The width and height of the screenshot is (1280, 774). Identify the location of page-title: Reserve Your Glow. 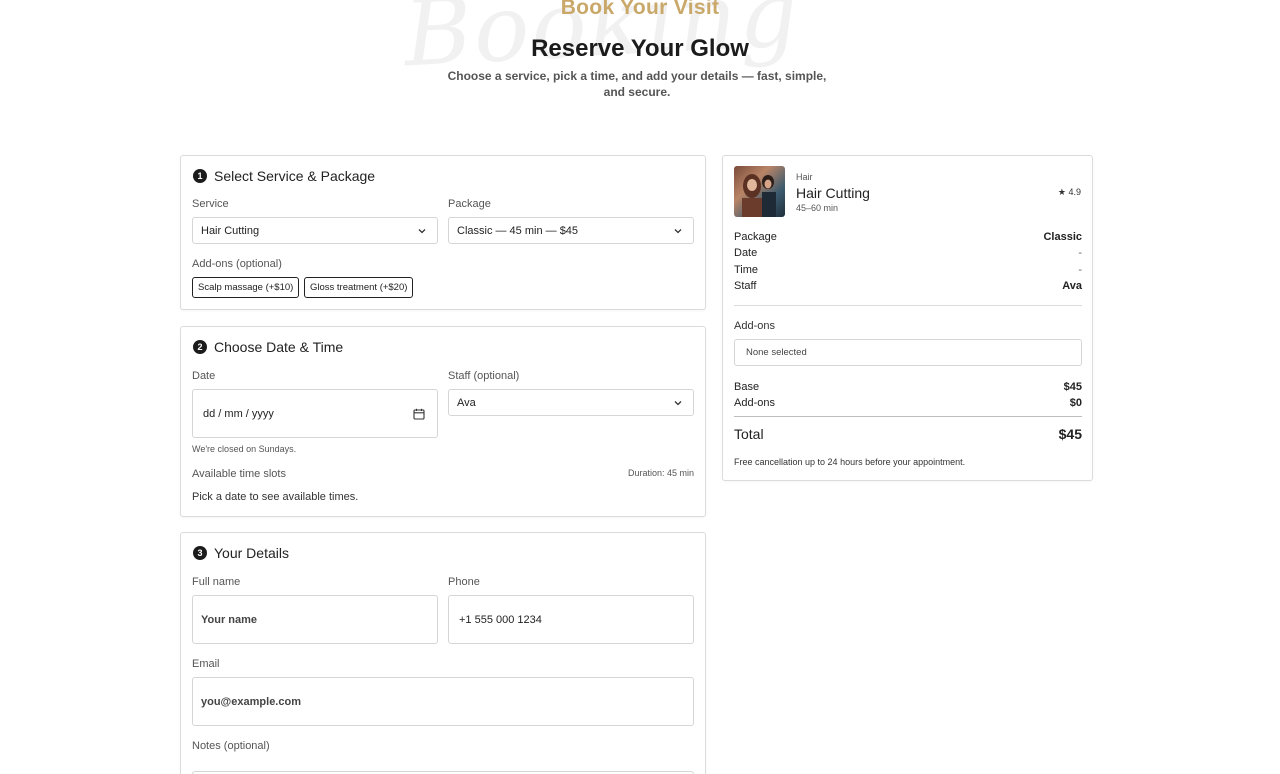
(640, 48).